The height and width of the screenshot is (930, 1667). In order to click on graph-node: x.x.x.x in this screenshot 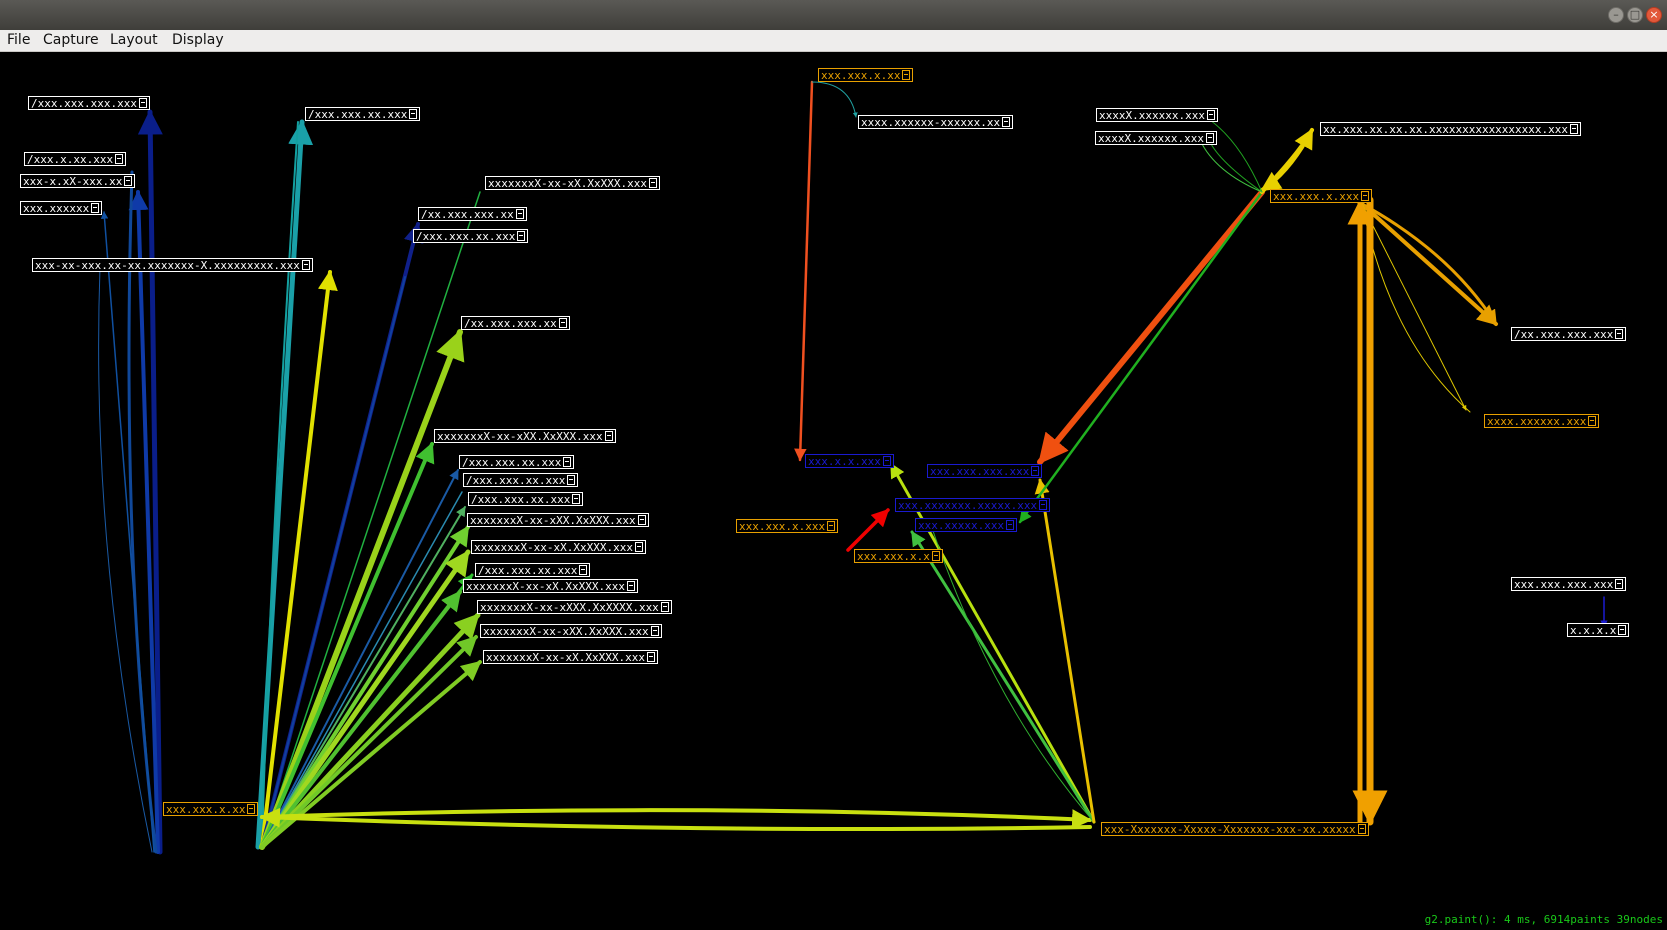, I will do `click(1598, 630)`.